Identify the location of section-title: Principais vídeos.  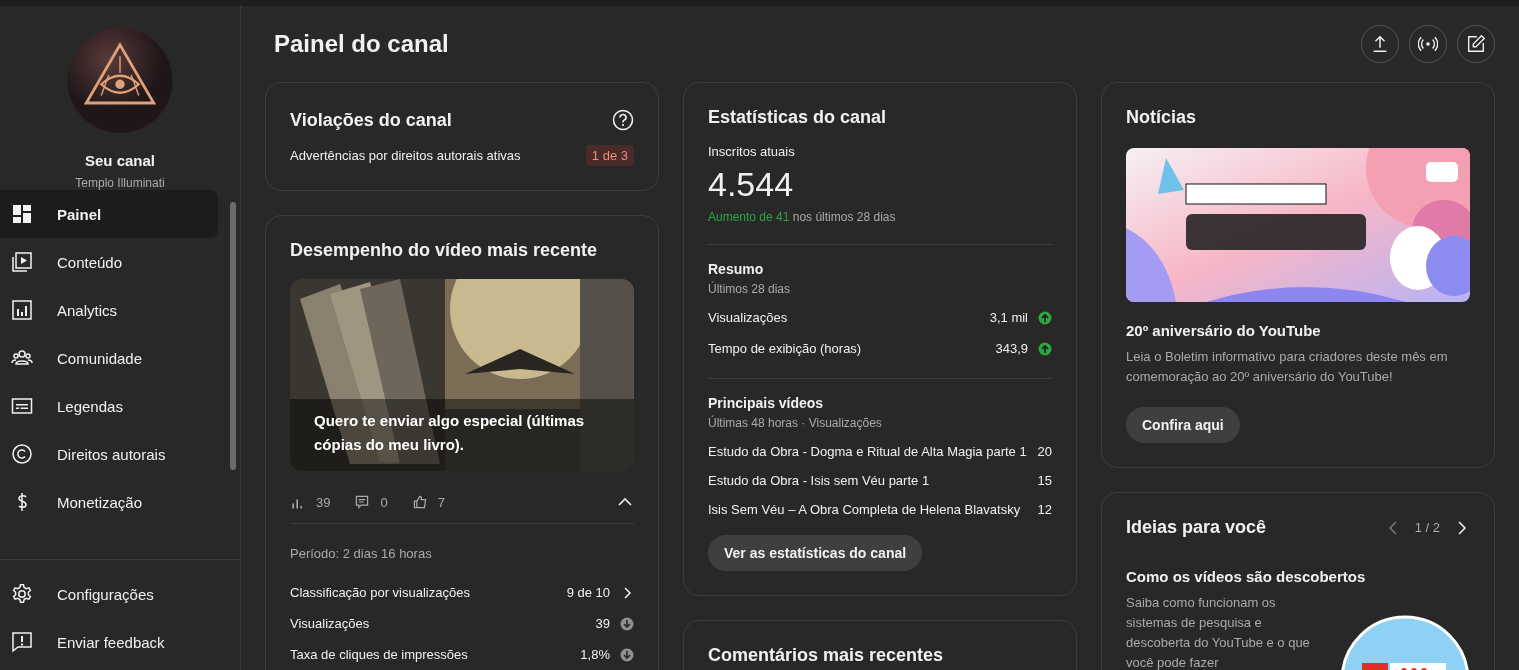
(766, 403).